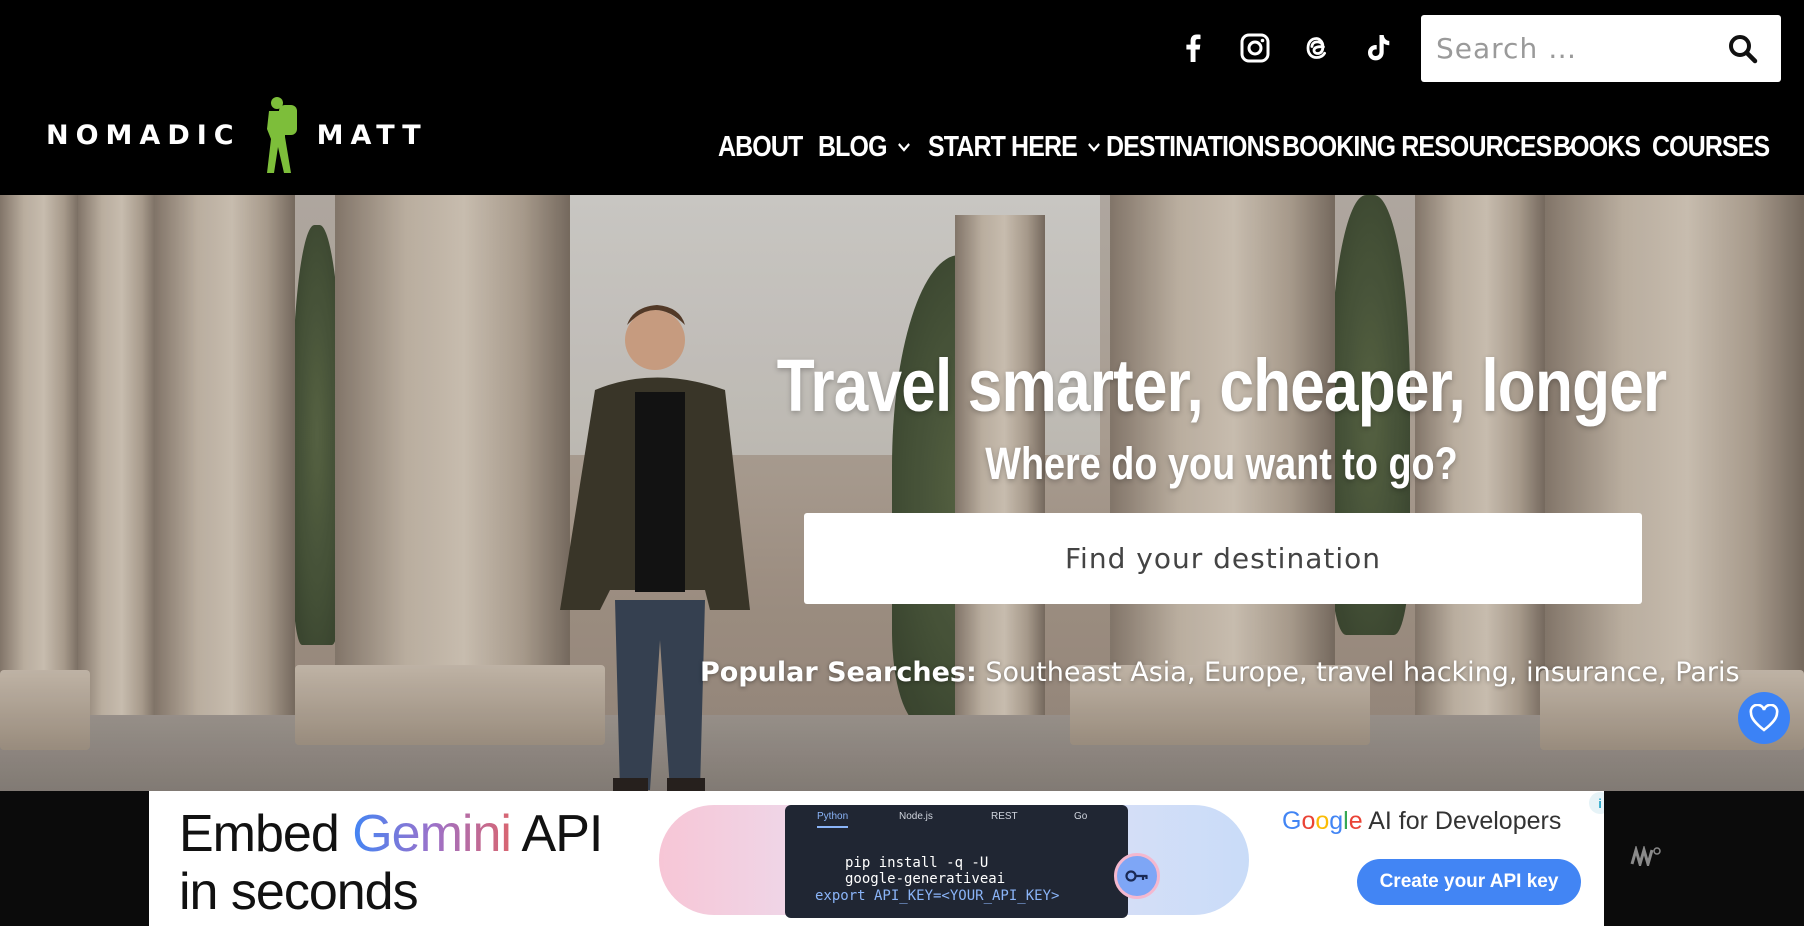 This screenshot has height=926, width=1804. I want to click on ad-network-logo-icon, so click(1646, 857).